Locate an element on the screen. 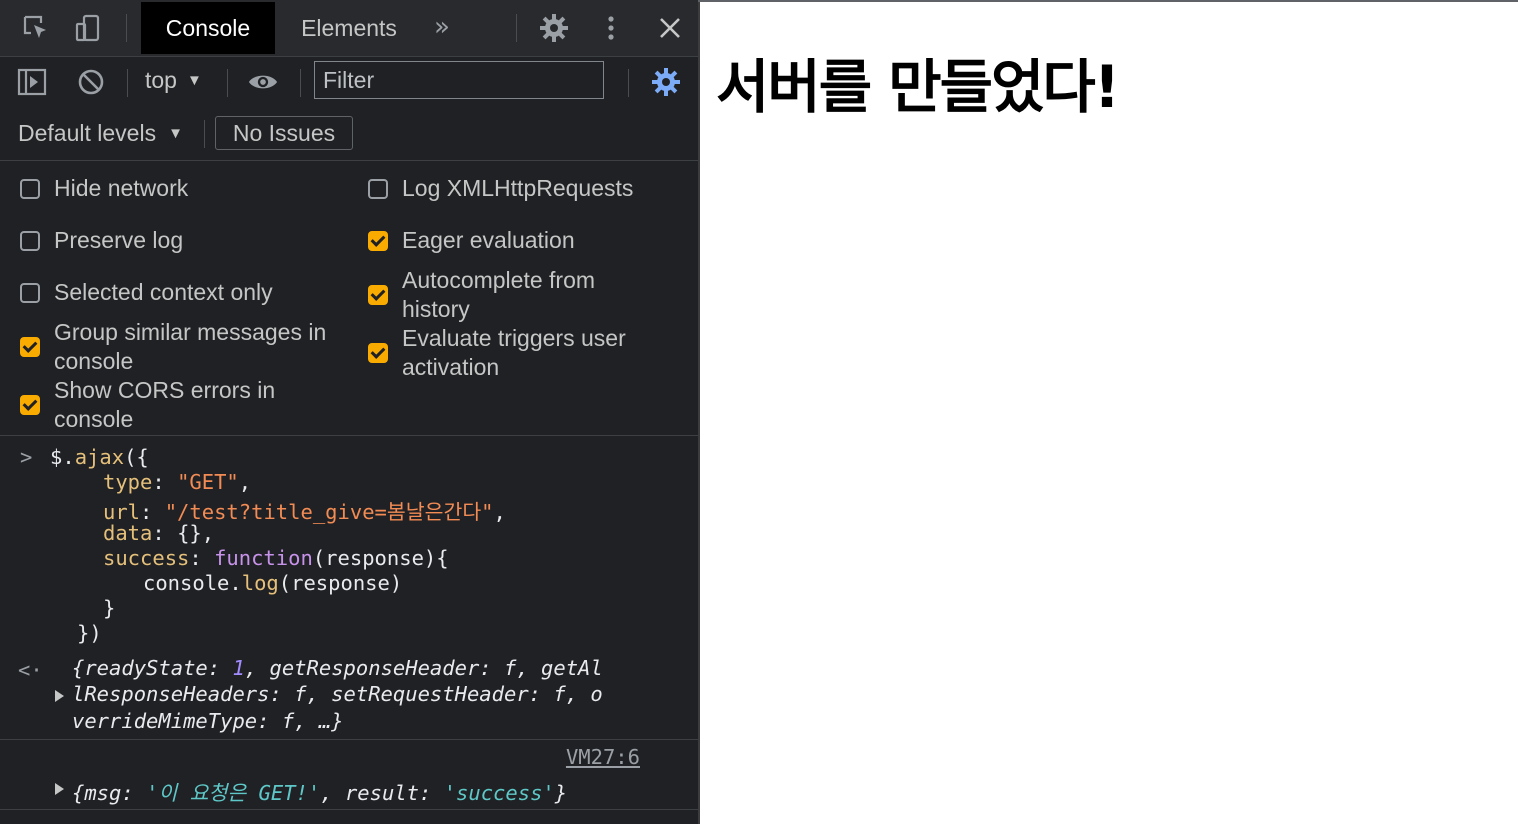  setting-eager-evaluation: Eager evaluation is located at coordinates (471, 240).